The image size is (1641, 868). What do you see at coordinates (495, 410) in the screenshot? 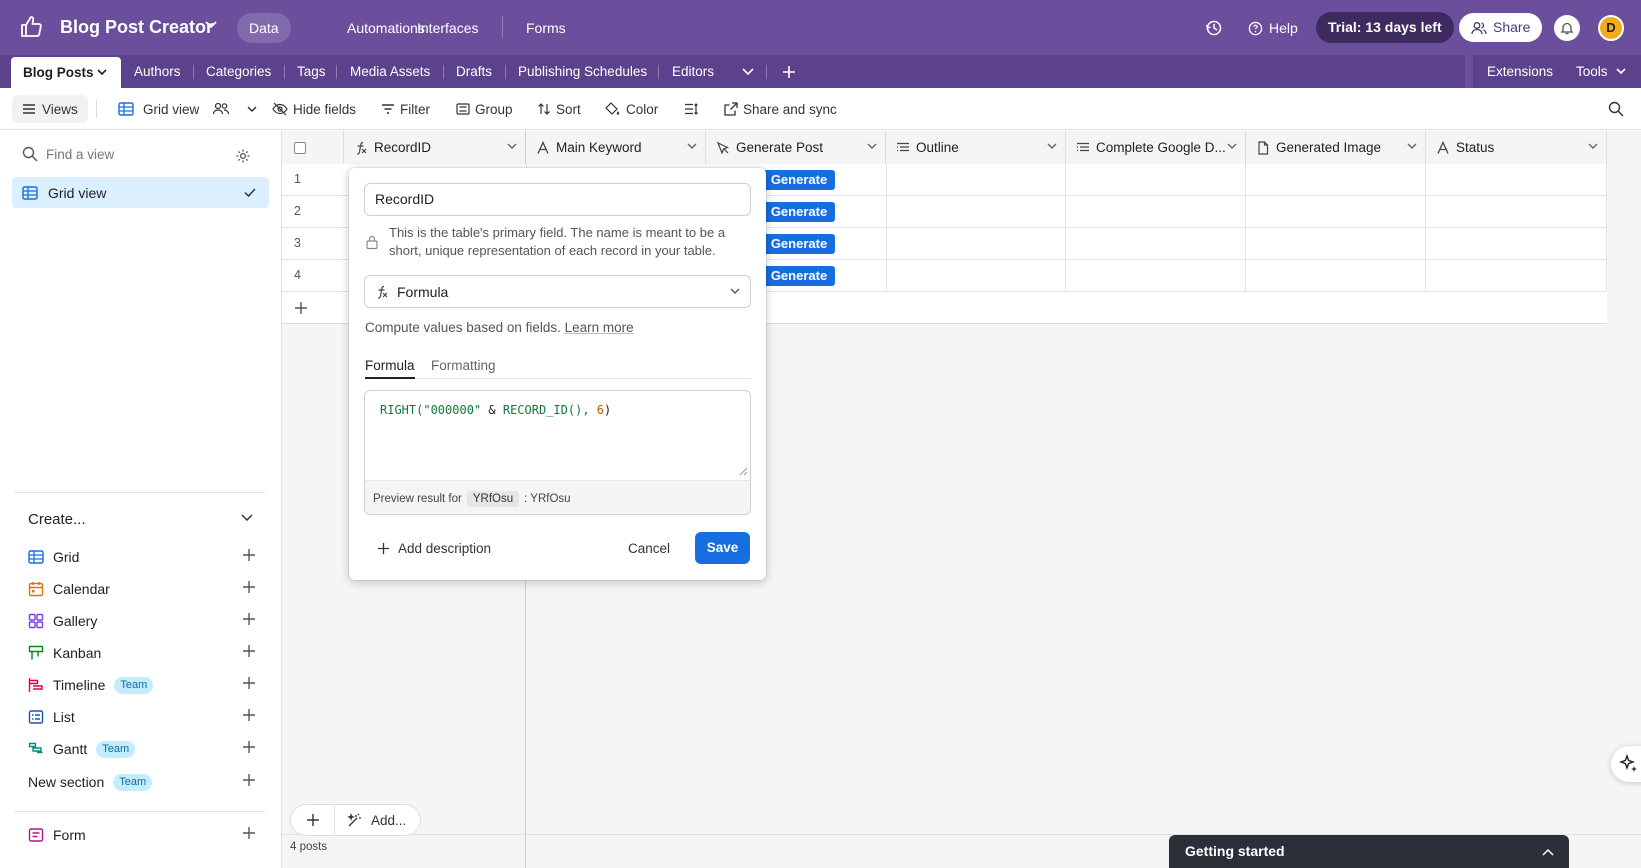
I see `formula-code: RIGHT("000000" & RECORD_ID(), 6)` at bounding box center [495, 410].